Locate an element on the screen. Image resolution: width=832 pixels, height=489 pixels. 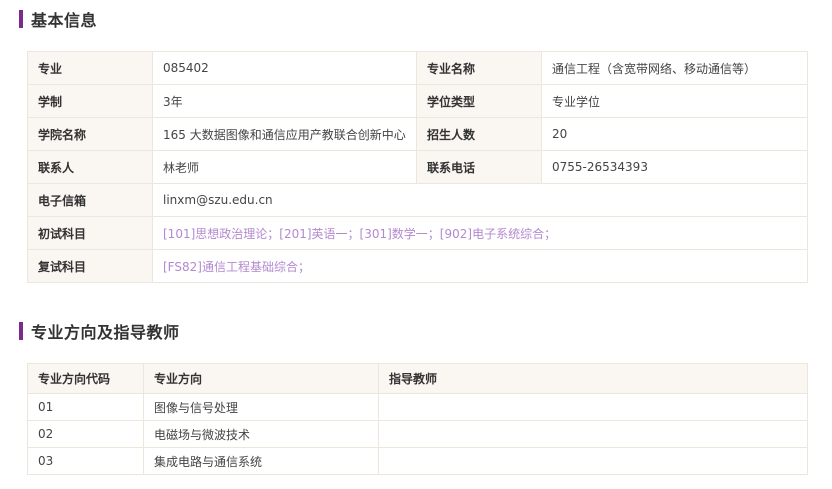
field-label-college: 学院名称 is located at coordinates (90, 134).